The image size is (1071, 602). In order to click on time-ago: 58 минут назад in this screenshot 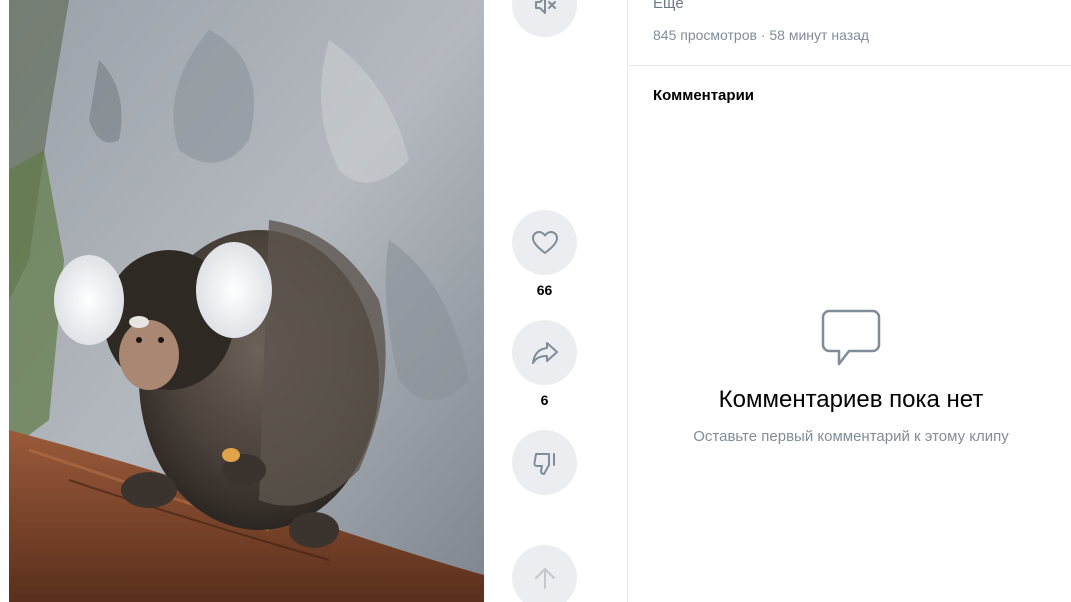, I will do `click(819, 35)`.